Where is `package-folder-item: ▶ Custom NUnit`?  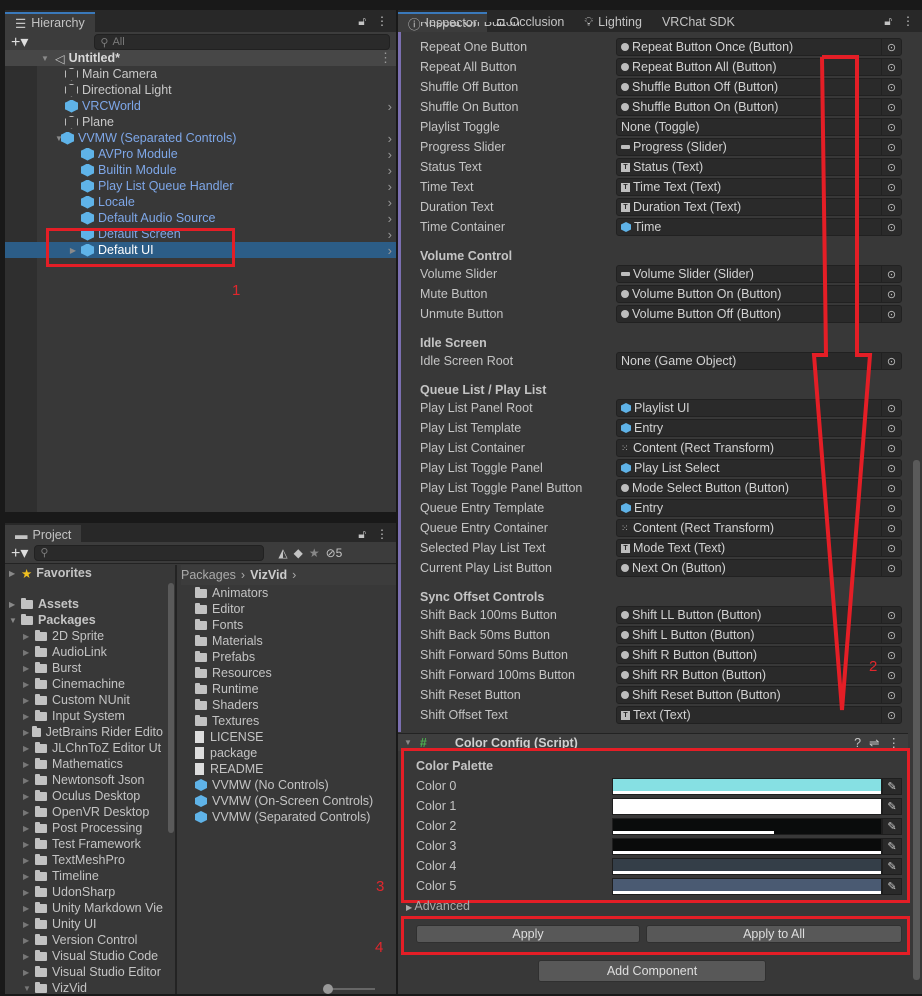 package-folder-item: ▶ Custom NUnit is located at coordinates (93, 700).